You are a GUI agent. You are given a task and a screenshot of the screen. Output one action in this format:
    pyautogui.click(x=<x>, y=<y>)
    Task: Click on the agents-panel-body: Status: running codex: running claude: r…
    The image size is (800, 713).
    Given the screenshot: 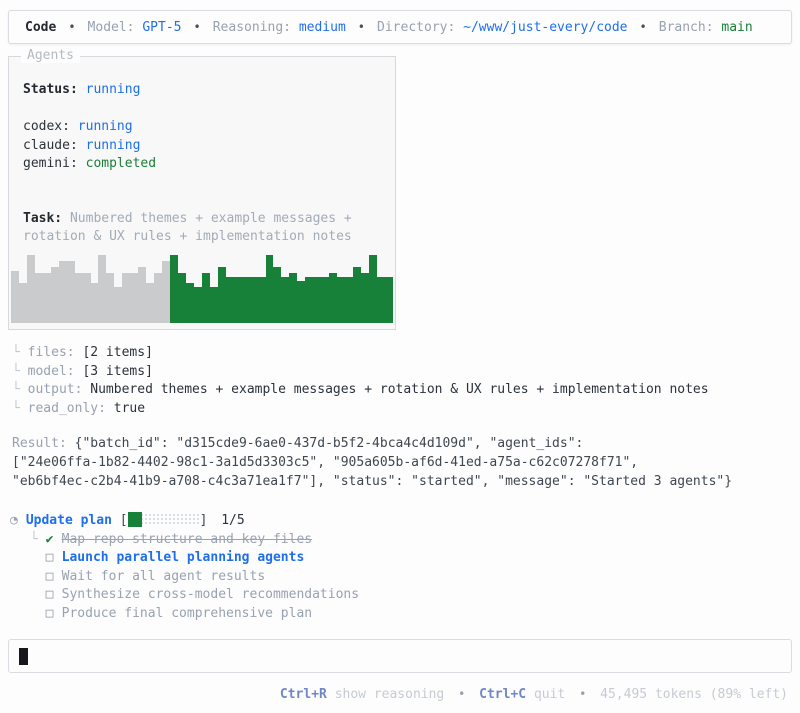 What is the action you would take?
    pyautogui.click(x=202, y=152)
    